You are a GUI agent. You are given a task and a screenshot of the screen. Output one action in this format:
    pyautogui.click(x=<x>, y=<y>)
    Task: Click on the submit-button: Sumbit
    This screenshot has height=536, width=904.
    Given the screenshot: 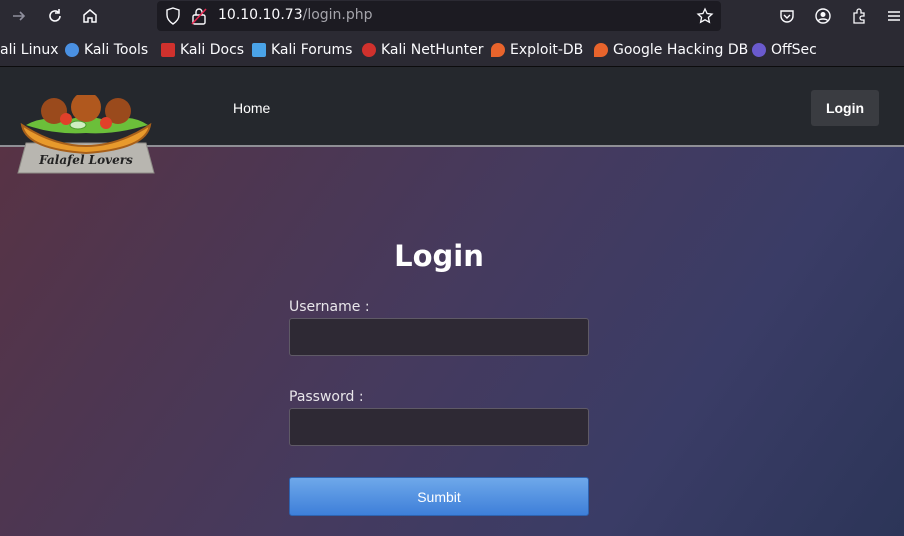 What is the action you would take?
    pyautogui.click(x=439, y=496)
    